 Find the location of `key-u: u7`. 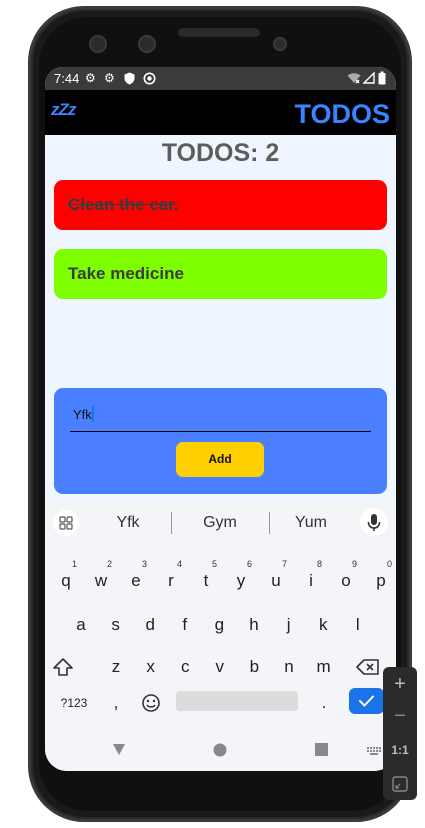

key-u: u7 is located at coordinates (276, 579).